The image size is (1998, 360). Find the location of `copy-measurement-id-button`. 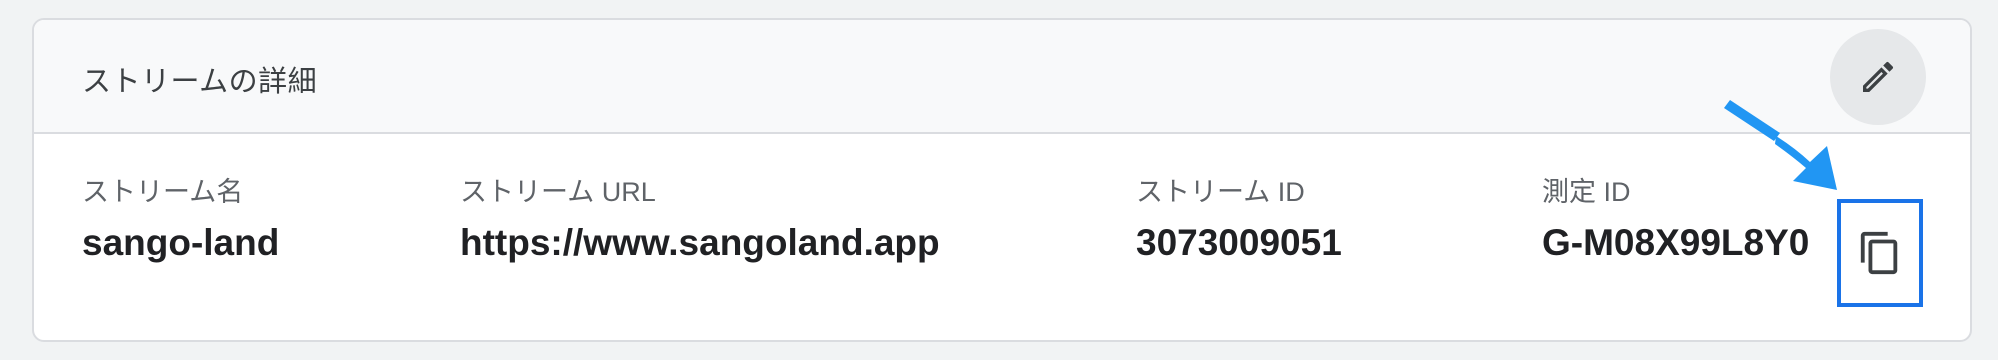

copy-measurement-id-button is located at coordinates (1880, 253).